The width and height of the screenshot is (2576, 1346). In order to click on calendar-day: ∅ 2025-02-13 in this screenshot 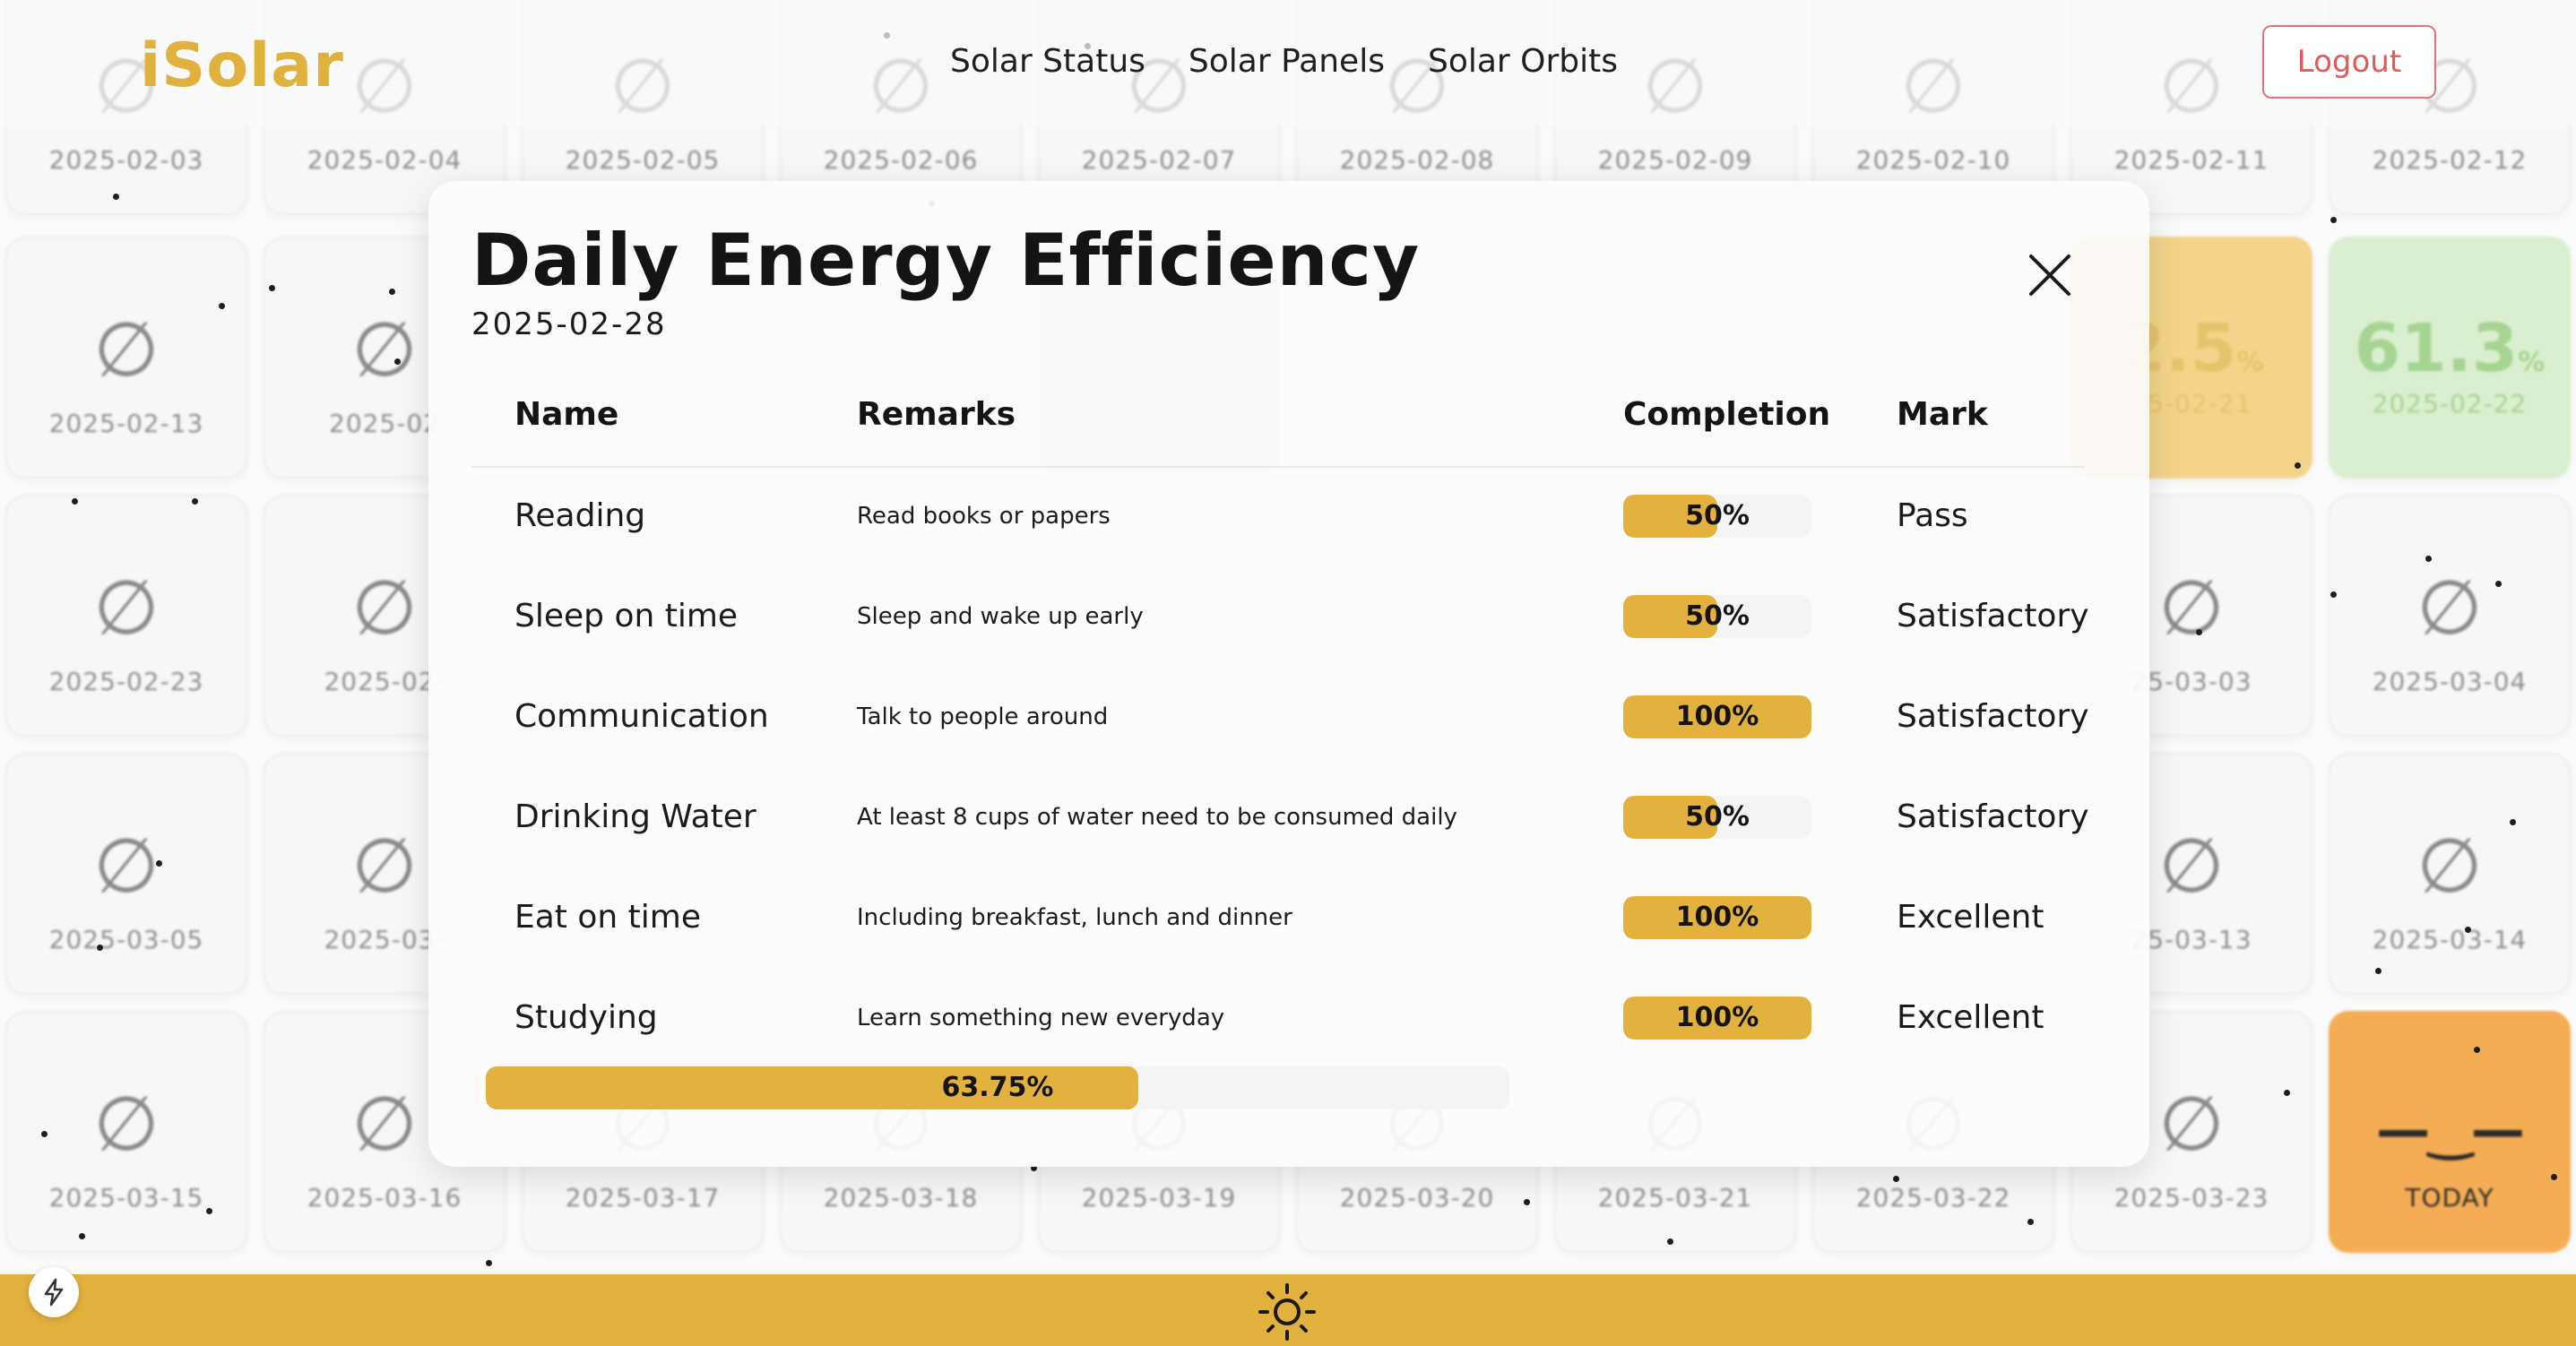, I will do `click(126, 358)`.